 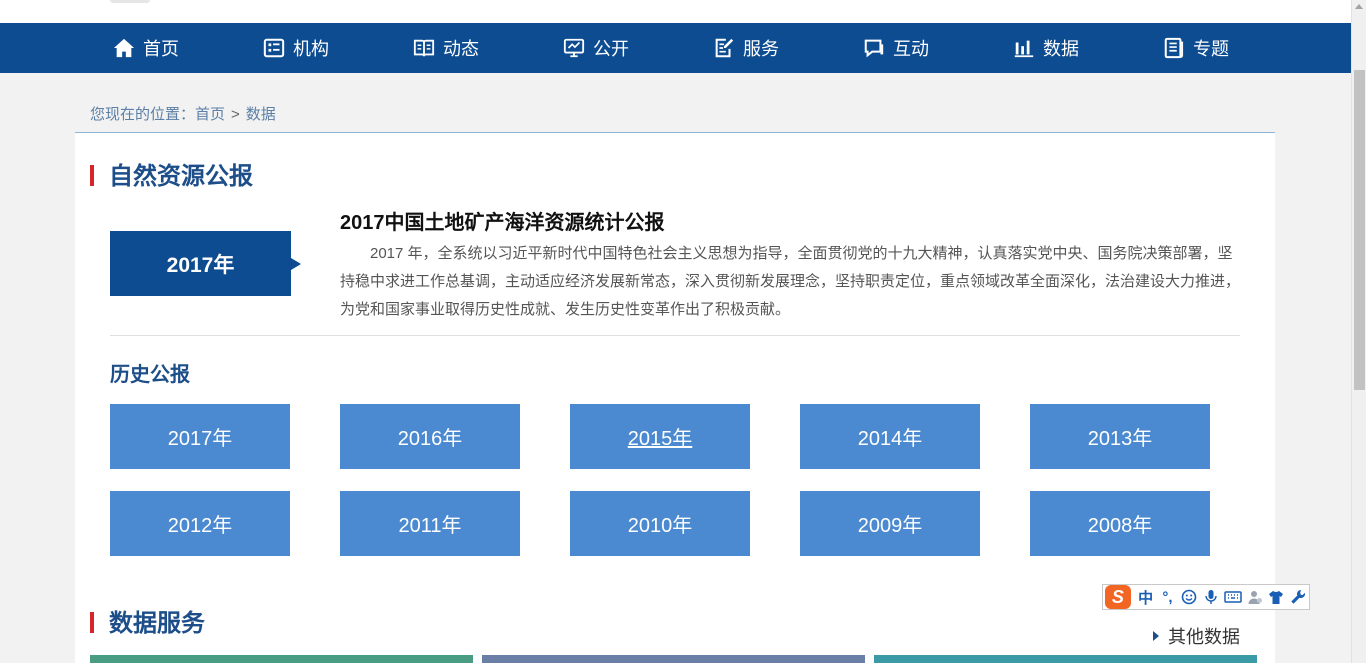 I want to click on nav-label: 动态, so click(x=461, y=49).